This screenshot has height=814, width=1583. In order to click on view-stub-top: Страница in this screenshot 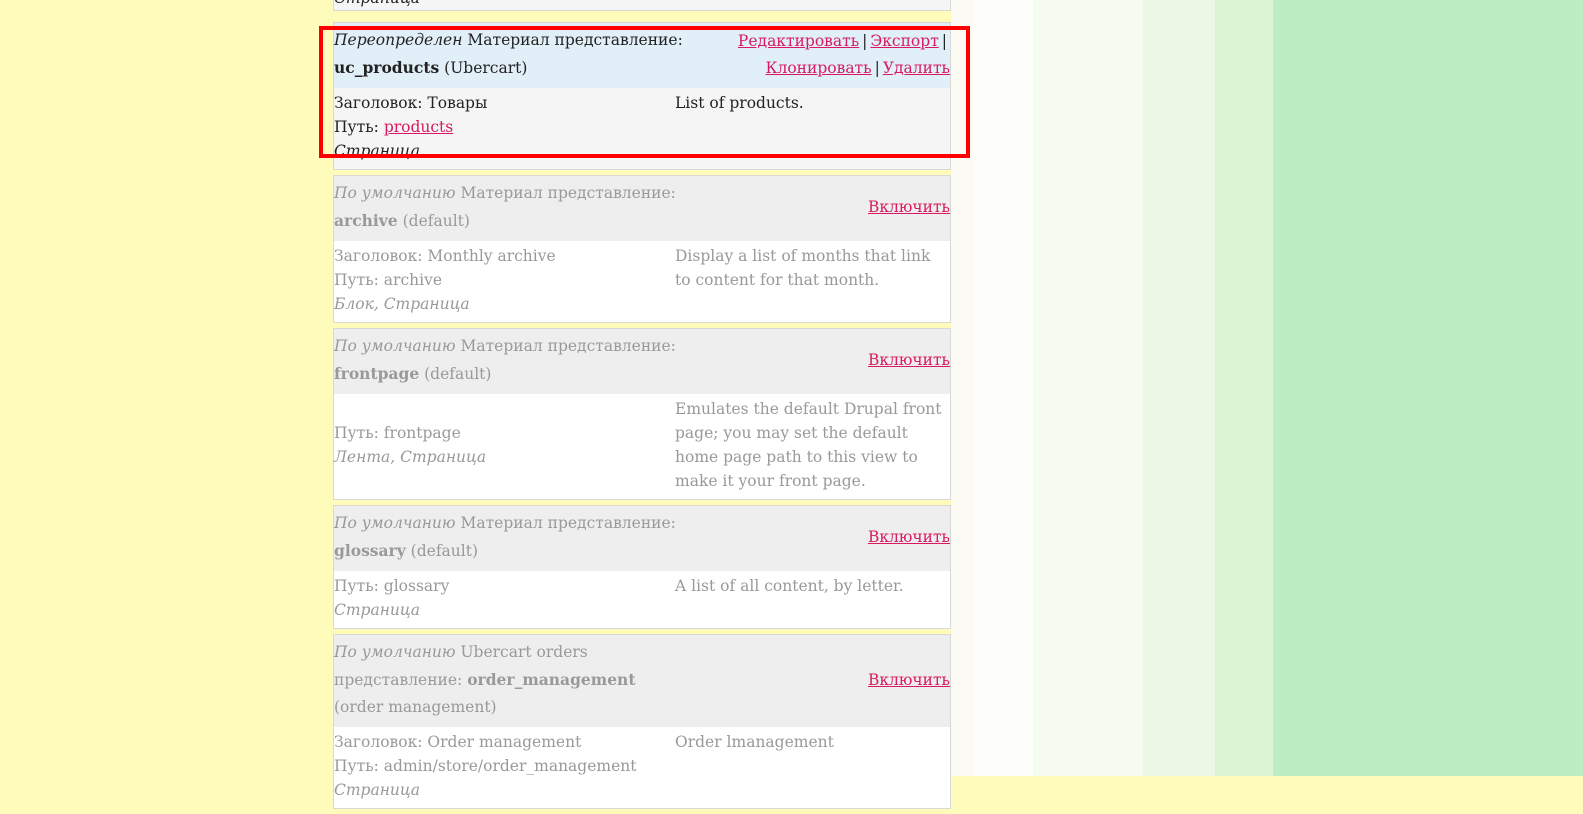, I will do `click(642, 5)`.